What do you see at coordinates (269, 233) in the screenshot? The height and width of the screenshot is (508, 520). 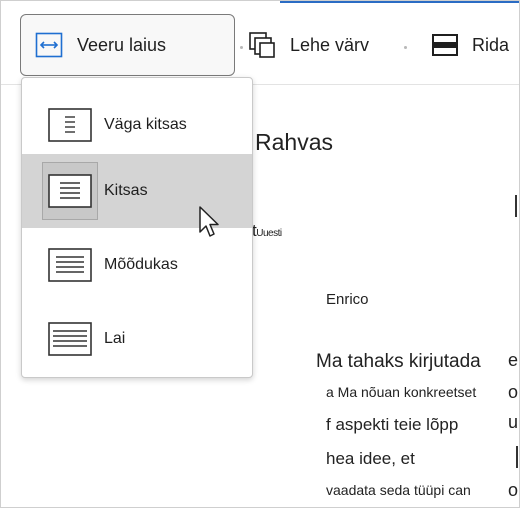 I see `document-meta-small: Uuesti` at bounding box center [269, 233].